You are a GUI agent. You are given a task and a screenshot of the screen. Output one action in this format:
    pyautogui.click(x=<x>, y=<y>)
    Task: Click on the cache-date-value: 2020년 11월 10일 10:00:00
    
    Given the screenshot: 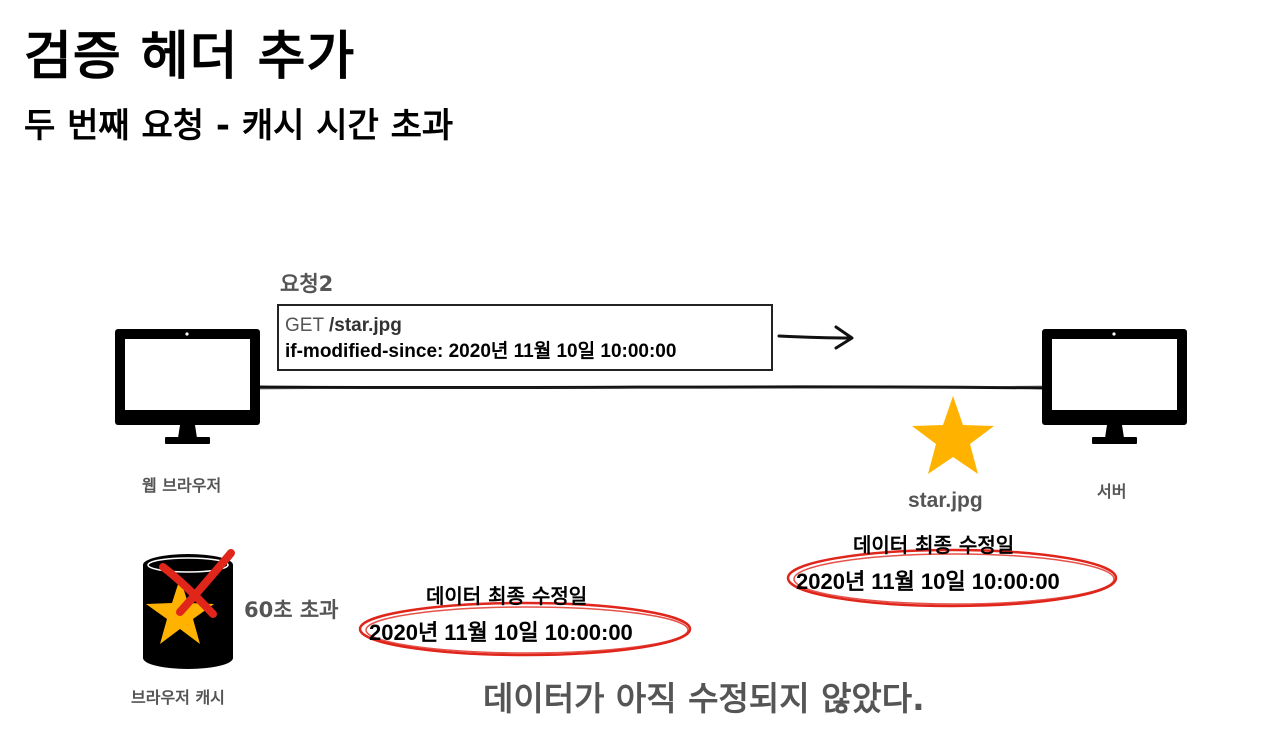 What is the action you would take?
    pyautogui.click(x=501, y=632)
    